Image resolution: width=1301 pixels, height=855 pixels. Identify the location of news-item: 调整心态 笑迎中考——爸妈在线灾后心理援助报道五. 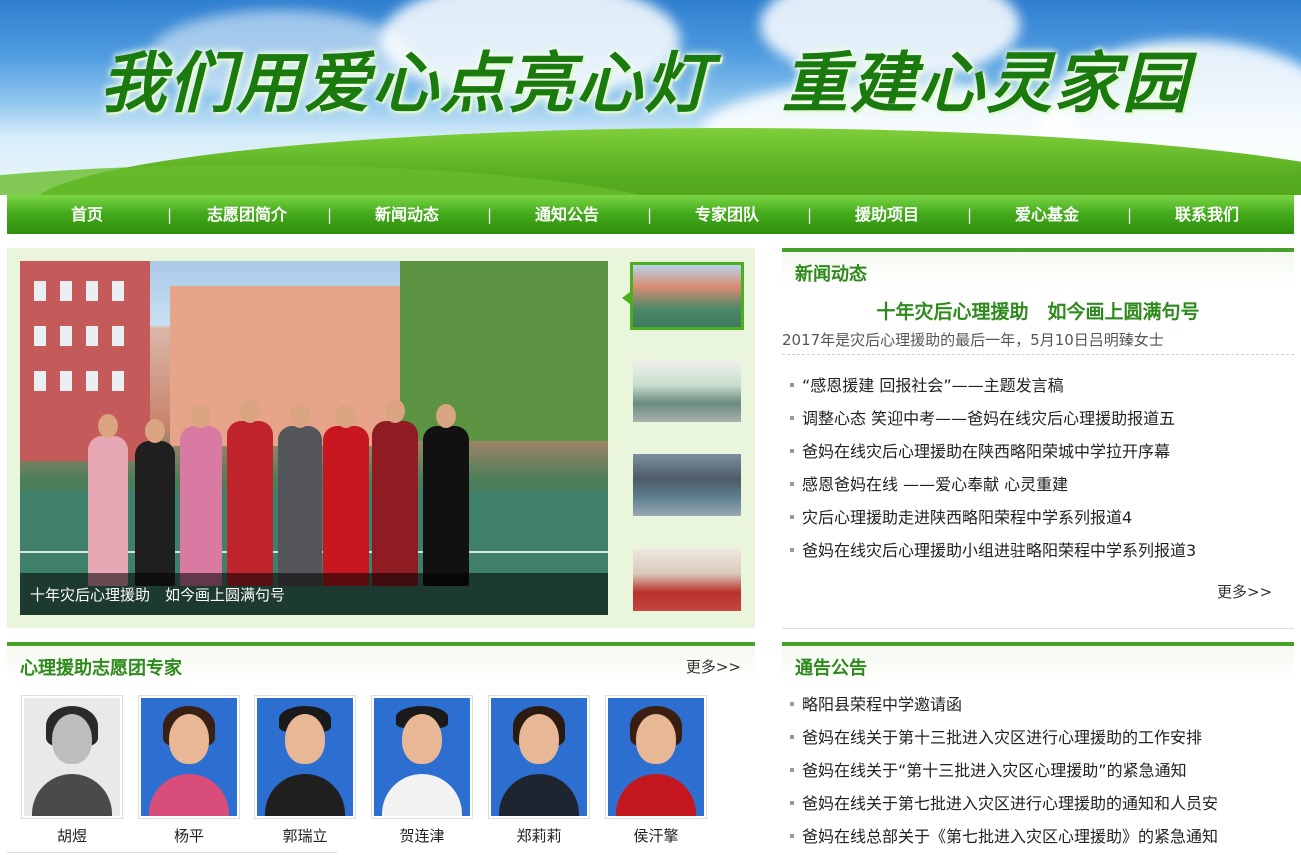
(989, 418).